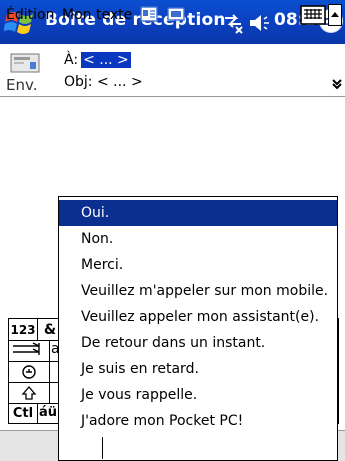 Image resolution: width=345 pixels, height=461 pixels. I want to click on soft-keyboard: 123 & a Ctl áü, so click(35, 371).